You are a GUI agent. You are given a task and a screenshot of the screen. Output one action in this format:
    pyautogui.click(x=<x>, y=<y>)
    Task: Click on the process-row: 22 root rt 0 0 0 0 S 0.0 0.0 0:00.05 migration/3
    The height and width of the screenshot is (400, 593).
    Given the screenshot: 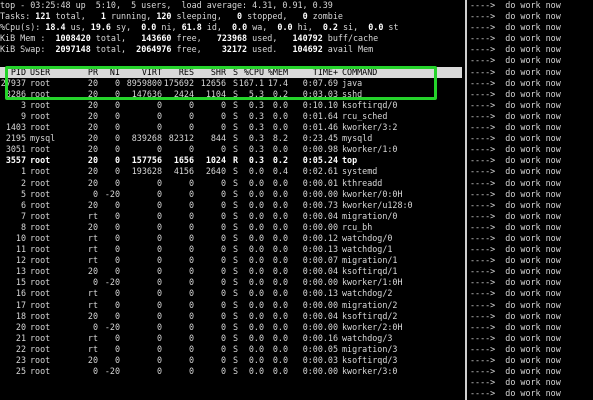 What is the action you would take?
    pyautogui.click(x=231, y=349)
    